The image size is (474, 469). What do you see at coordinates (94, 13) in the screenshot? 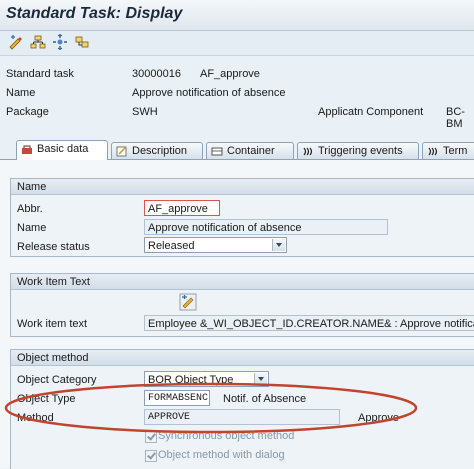
I see `window-title: Standard Task: Display` at bounding box center [94, 13].